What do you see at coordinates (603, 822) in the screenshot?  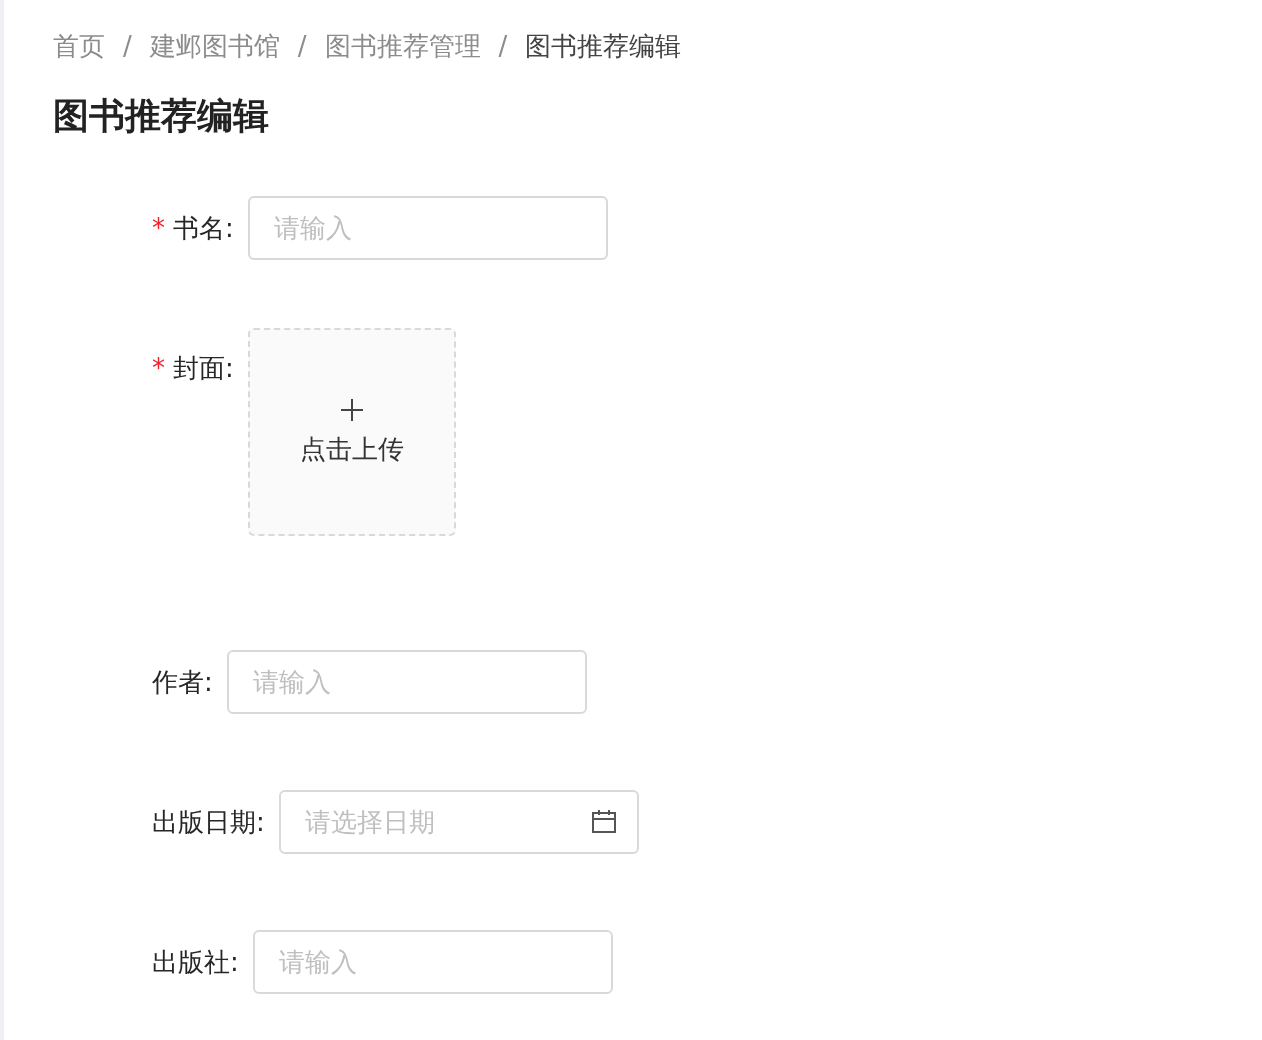 I see `calendar-icon` at bounding box center [603, 822].